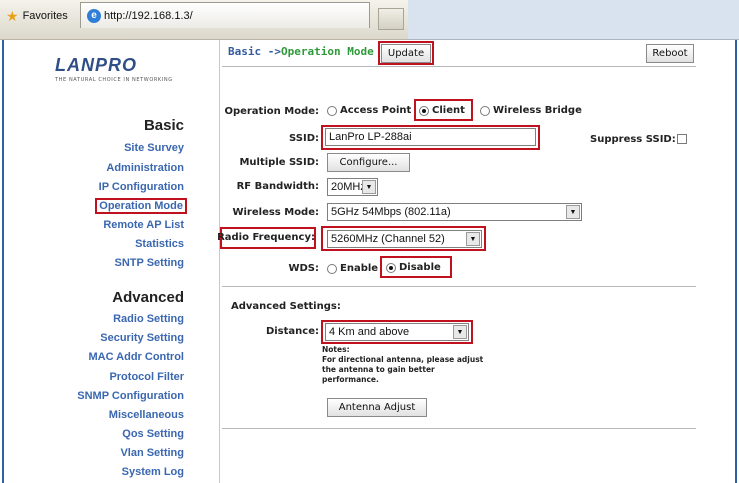 Image resolution: width=739 pixels, height=483 pixels. What do you see at coordinates (94, 15) in the screenshot?
I see `ie-icon: e` at bounding box center [94, 15].